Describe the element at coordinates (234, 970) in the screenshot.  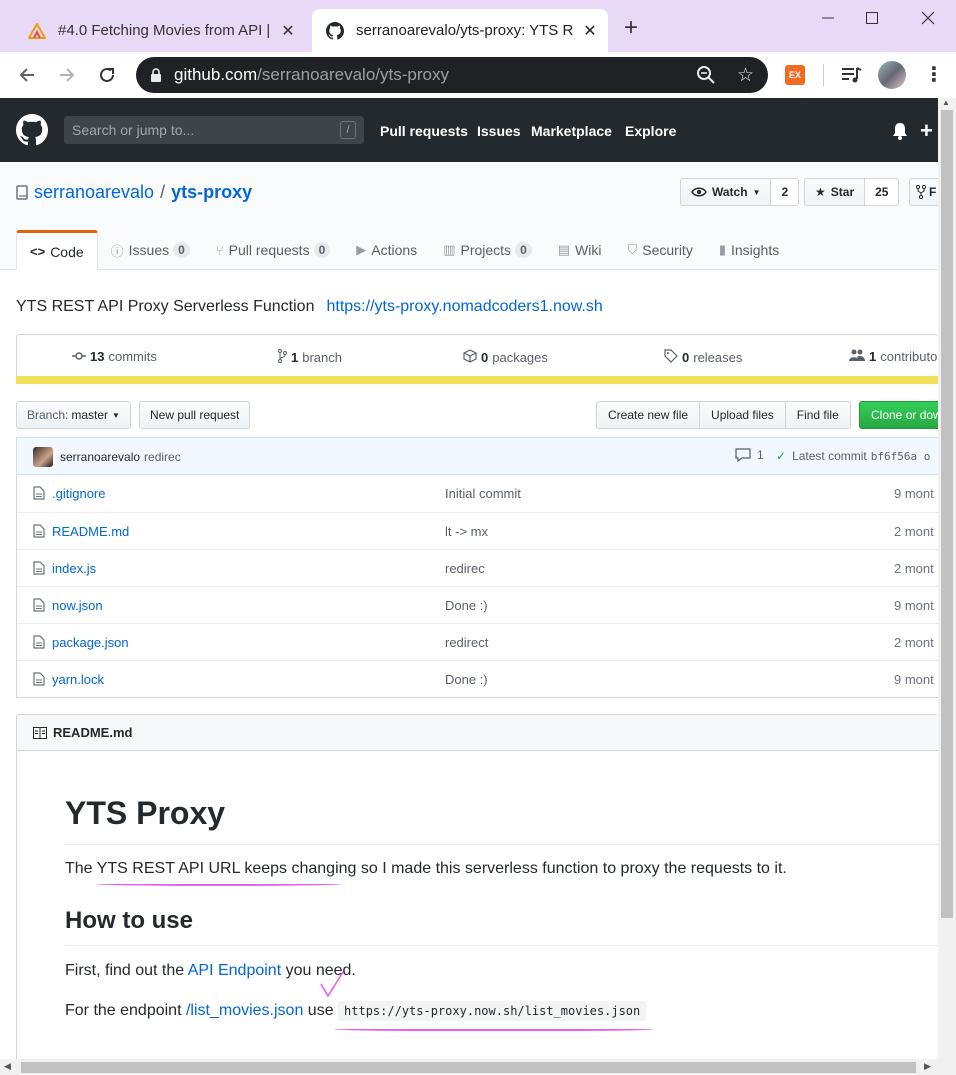
I see `api-endpoint-link: API Endpoint` at that location.